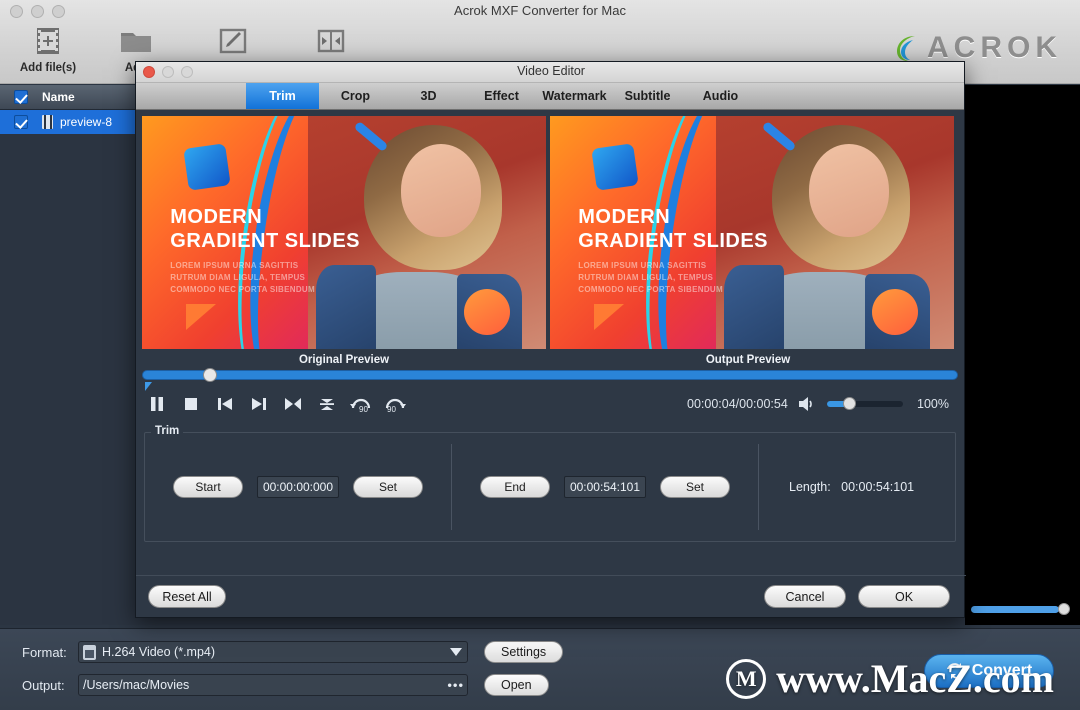 This screenshot has height=710, width=1080. What do you see at coordinates (242, 289) in the screenshot?
I see `slide-sub-line3: COMMODO NEC PORTA SIBENDUM` at bounding box center [242, 289].